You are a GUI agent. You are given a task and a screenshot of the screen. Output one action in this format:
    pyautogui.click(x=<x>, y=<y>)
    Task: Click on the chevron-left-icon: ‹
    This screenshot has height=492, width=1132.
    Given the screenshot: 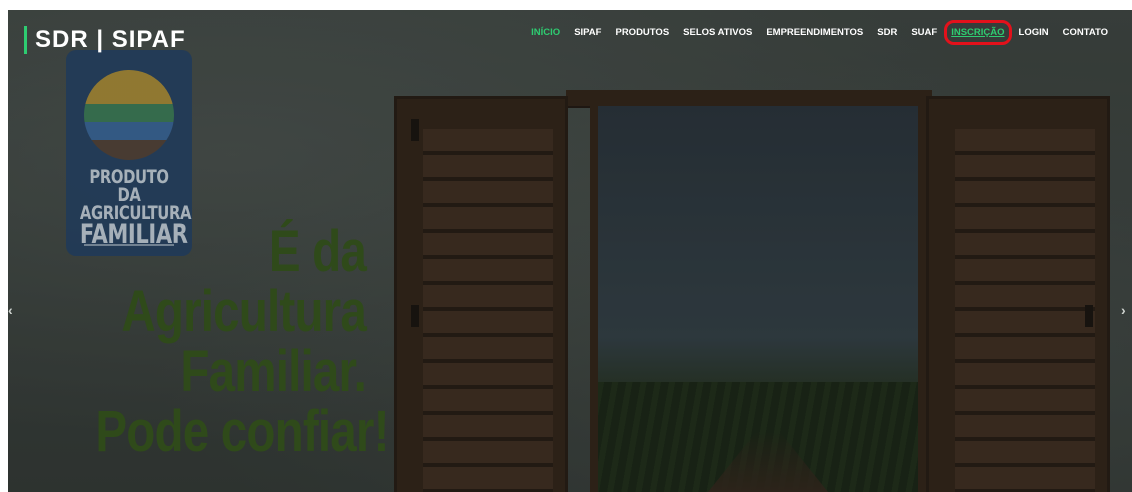 What is the action you would take?
    pyautogui.click(x=10, y=310)
    